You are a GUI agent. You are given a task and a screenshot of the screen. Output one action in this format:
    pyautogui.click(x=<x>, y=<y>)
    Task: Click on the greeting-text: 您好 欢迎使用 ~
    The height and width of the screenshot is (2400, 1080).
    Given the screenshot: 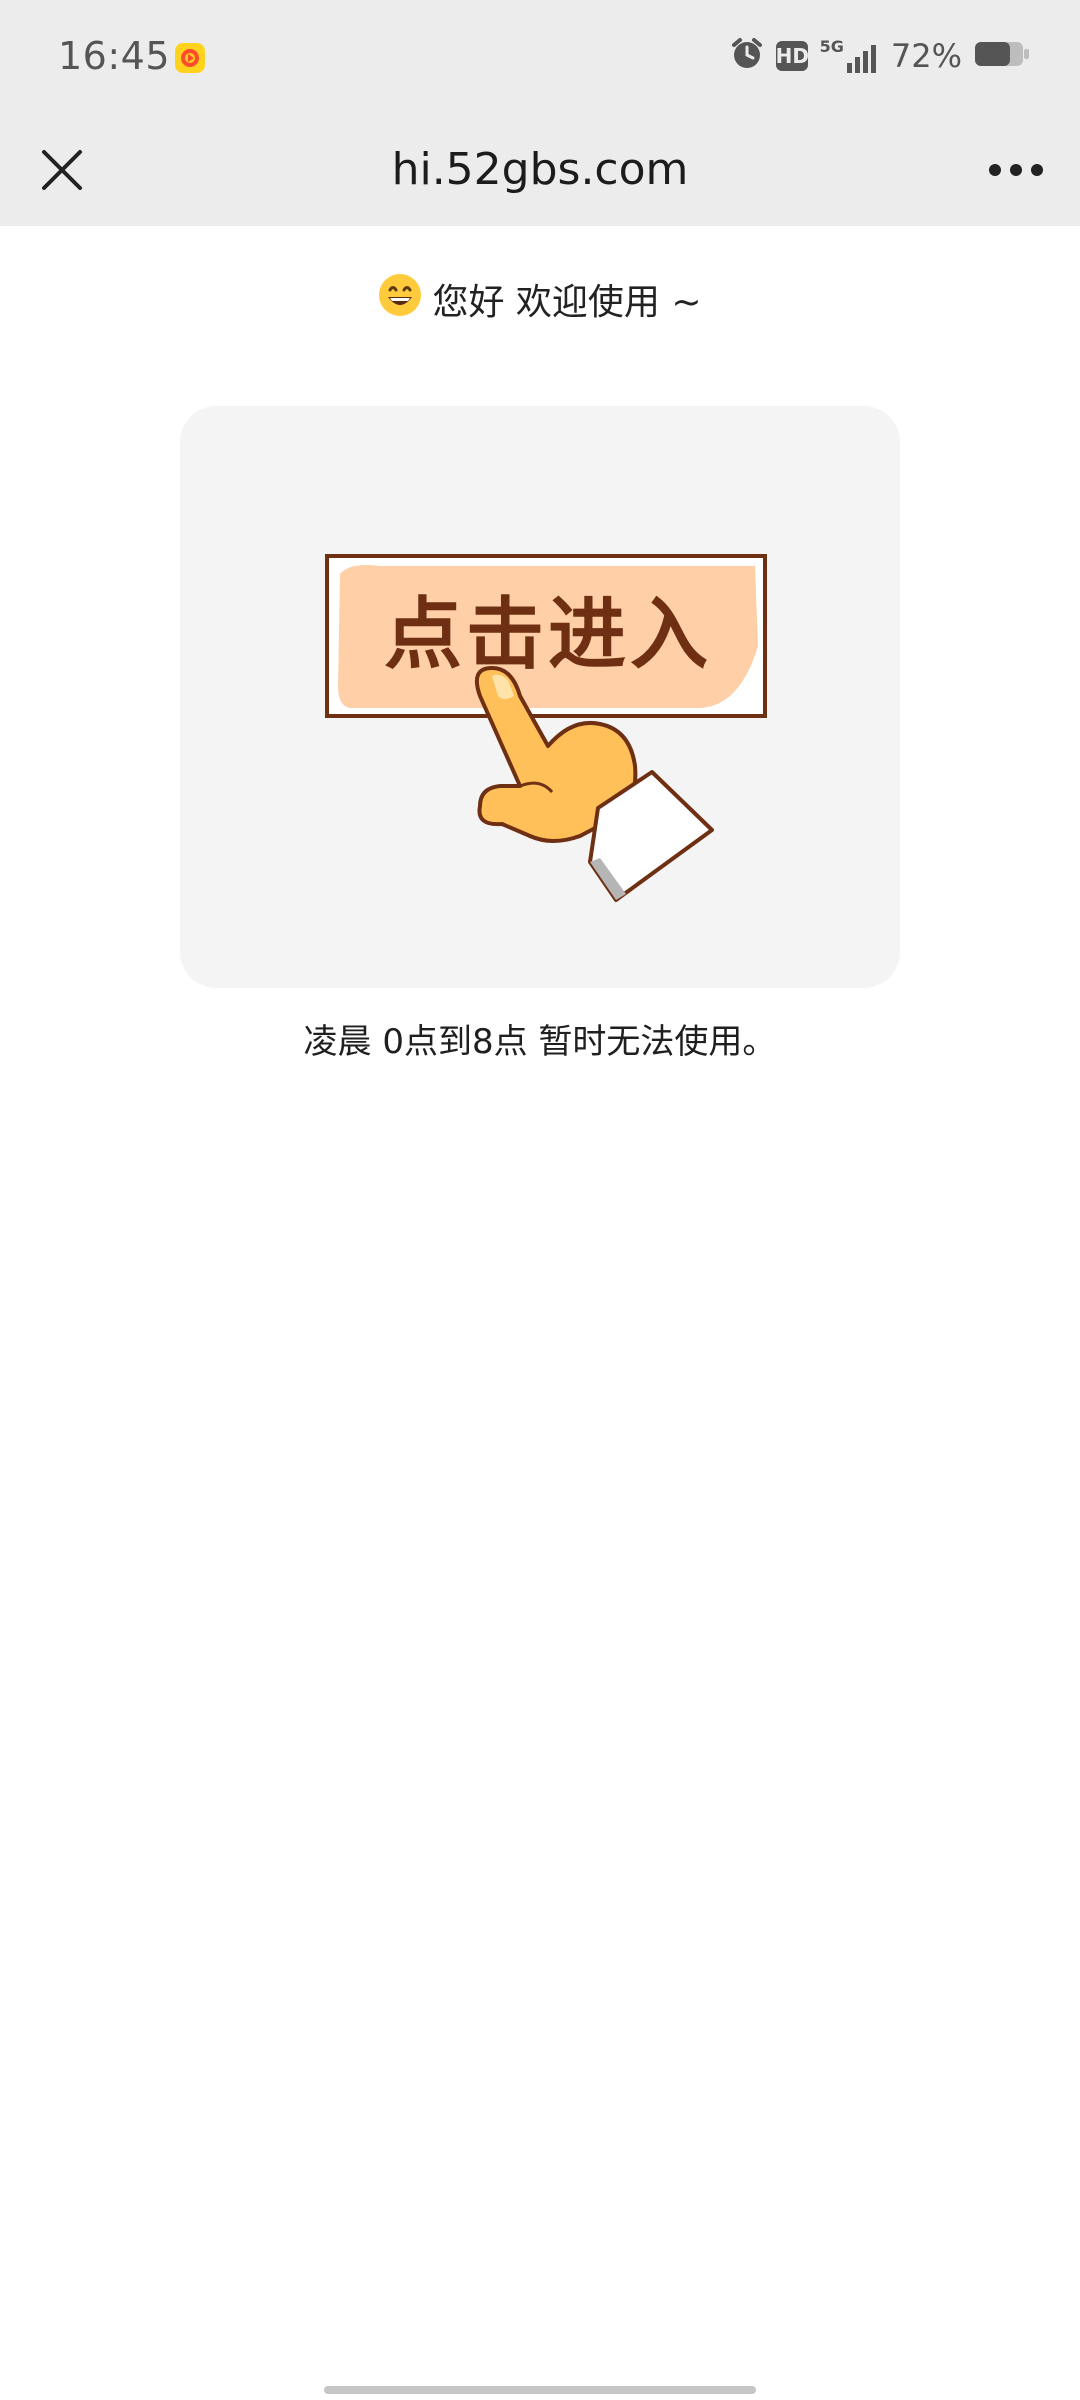 What is the action you would take?
    pyautogui.click(x=567, y=302)
    